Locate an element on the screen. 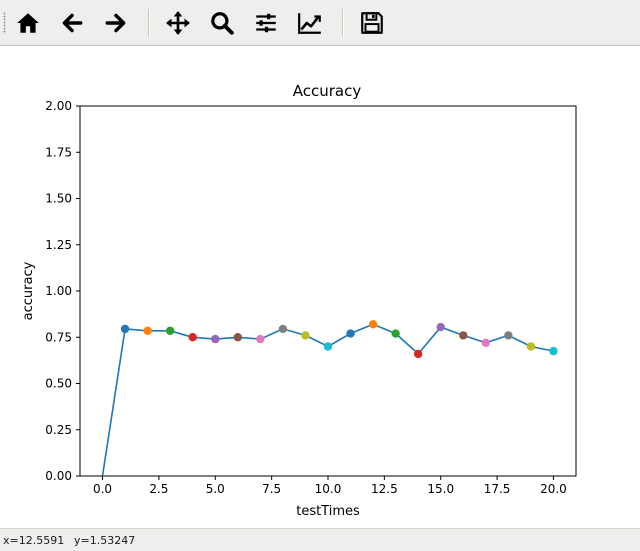 This screenshot has height=551, width=640. status-bar: x=12.5591 y=1.53247 is located at coordinates (320, 539).